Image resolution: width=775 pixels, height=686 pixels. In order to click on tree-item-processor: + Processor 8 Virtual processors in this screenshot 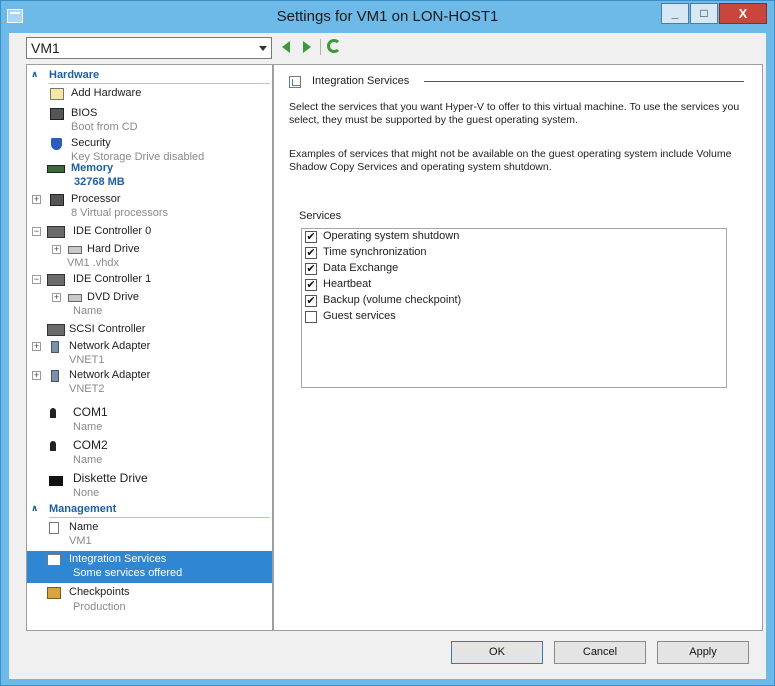, I will do `click(149, 208)`.